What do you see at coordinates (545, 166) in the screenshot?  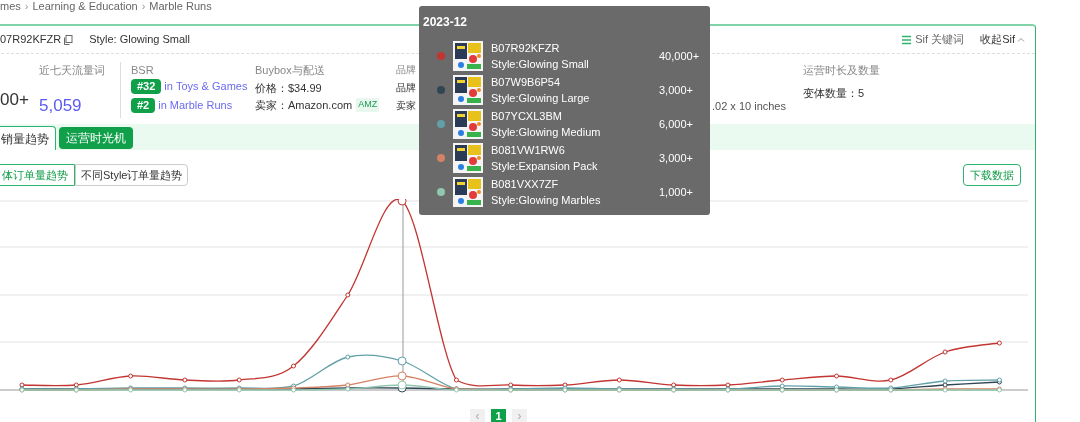 I see `style-text: Style:Expansion Pack` at bounding box center [545, 166].